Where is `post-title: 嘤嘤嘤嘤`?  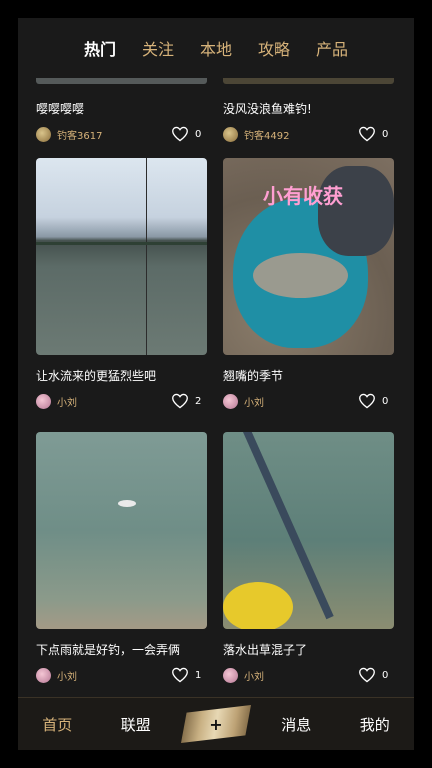 post-title: 嘤嘤嘤嘤 is located at coordinates (60, 109).